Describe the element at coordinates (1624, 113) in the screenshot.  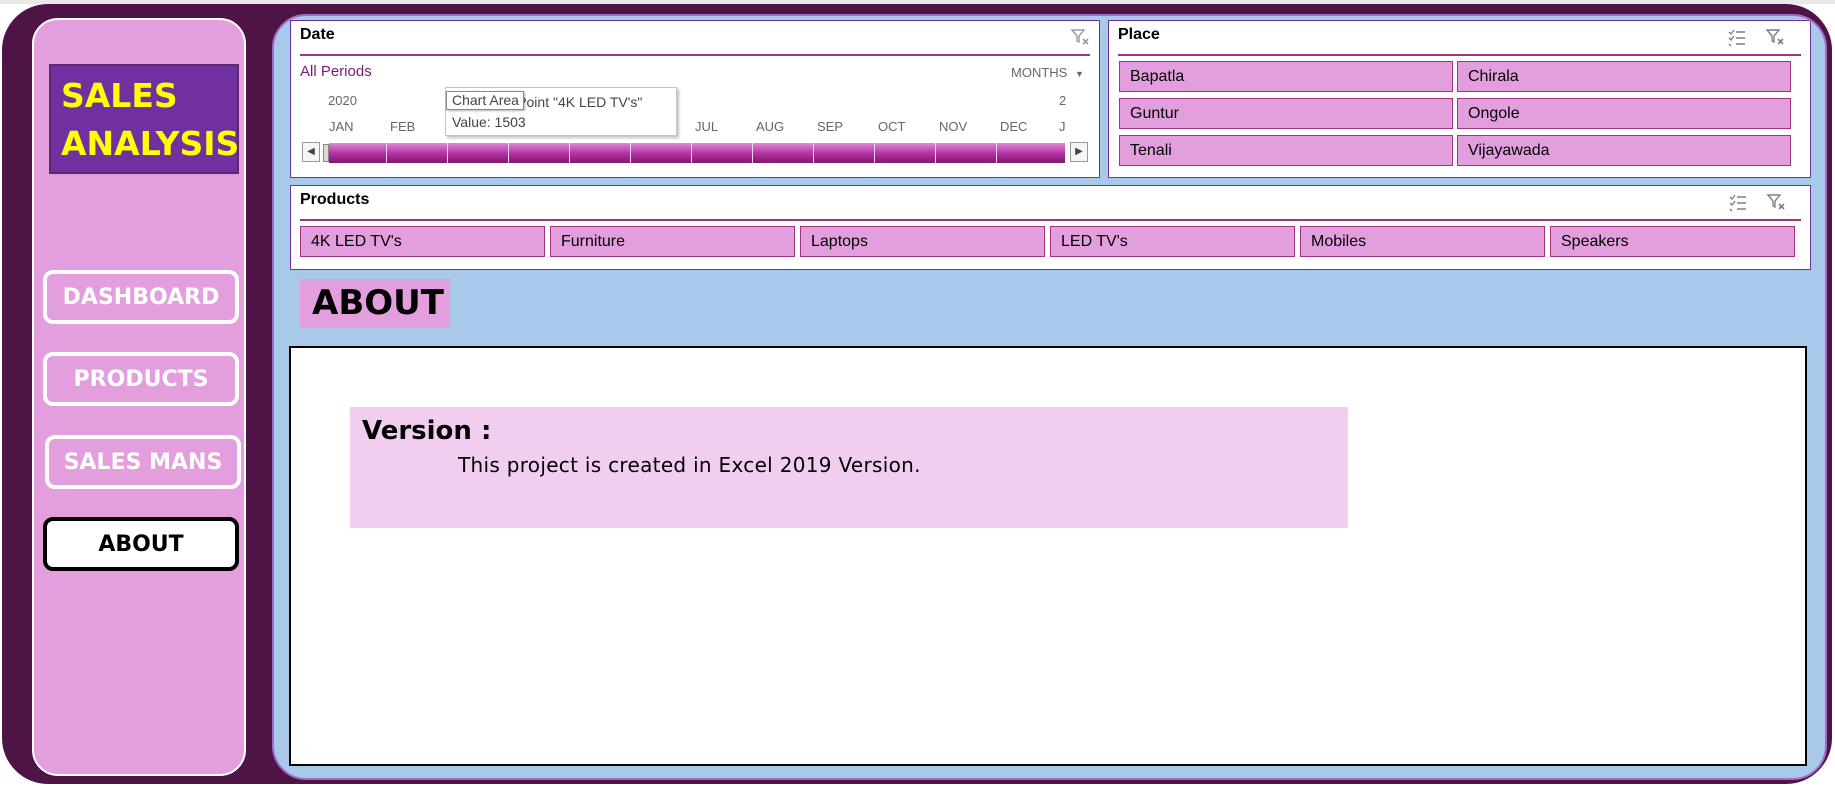
I see `place-item: Ongole` at that location.